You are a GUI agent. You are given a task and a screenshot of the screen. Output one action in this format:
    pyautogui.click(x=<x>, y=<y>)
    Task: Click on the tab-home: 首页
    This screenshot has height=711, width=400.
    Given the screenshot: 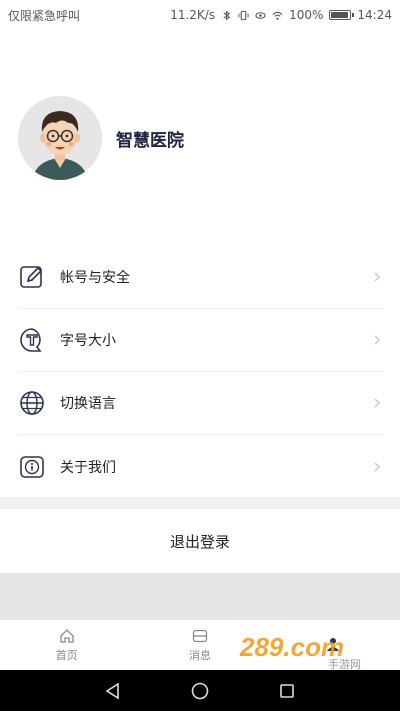 What is the action you would take?
    pyautogui.click(x=66, y=645)
    